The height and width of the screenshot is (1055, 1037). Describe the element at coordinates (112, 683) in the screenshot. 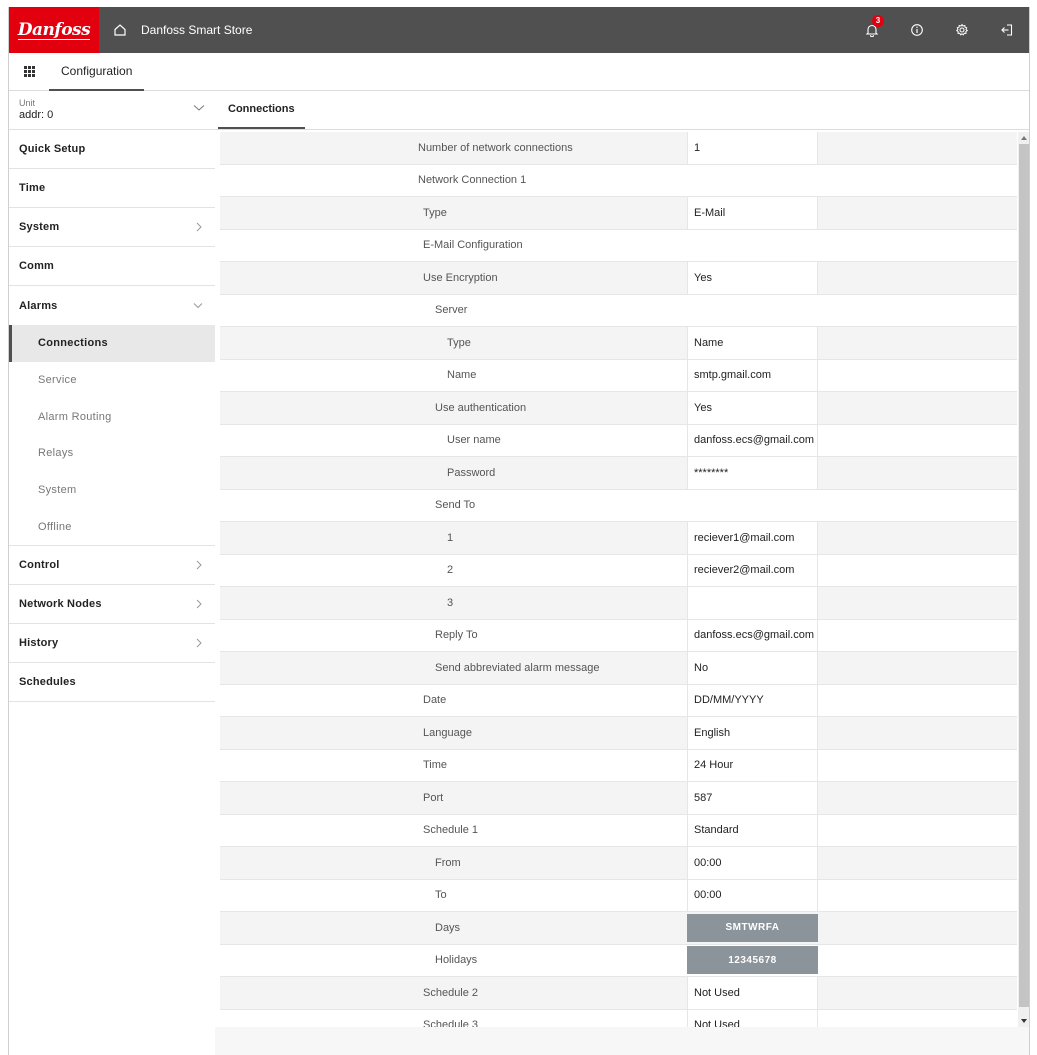

I see `sidebar-item-schedules: Schedules` at that location.